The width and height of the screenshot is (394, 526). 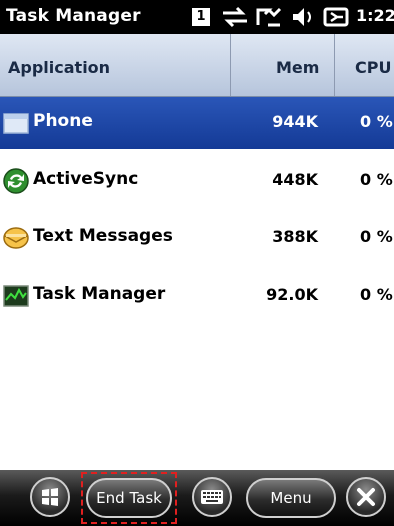 I want to click on app-mem: 92.0K, so click(x=292, y=294).